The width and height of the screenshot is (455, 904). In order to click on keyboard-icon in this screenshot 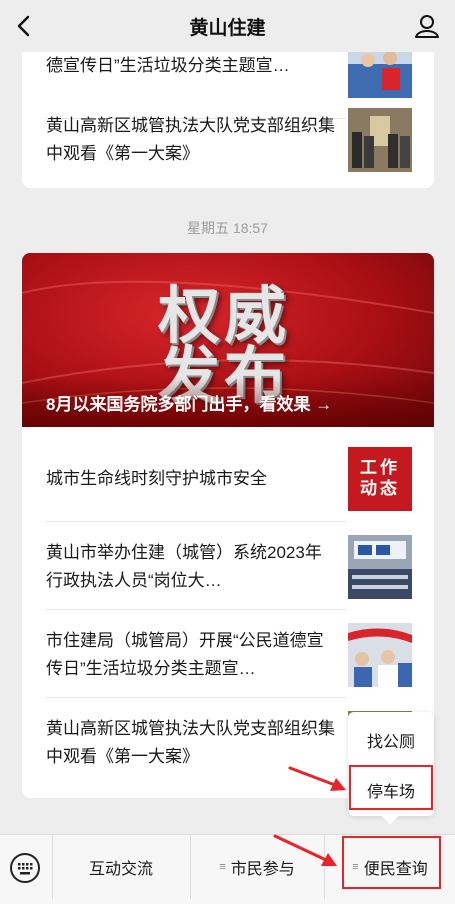, I will do `click(25, 868)`.